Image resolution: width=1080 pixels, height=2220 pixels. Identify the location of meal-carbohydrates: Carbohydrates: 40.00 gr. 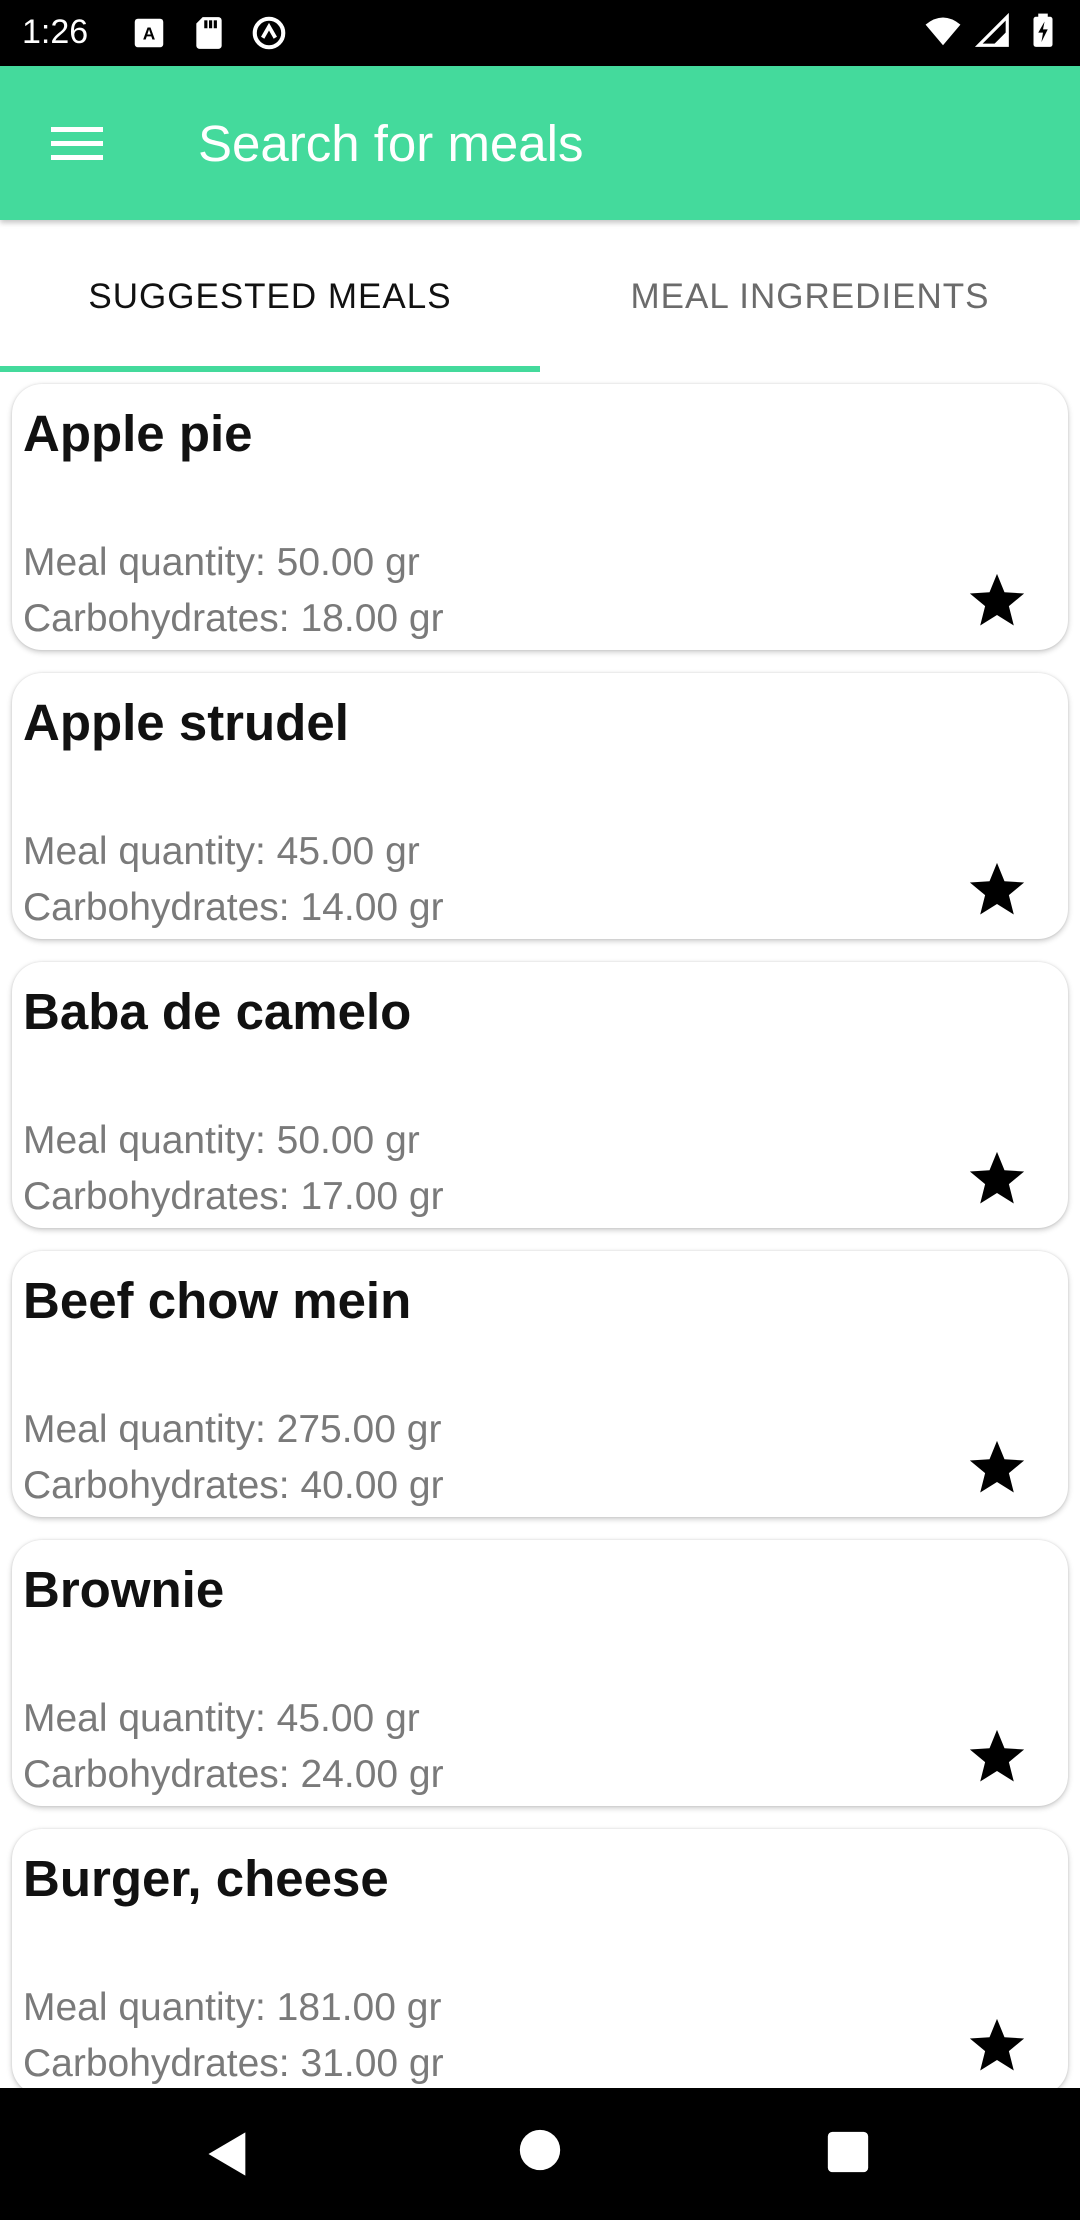
(233, 1485).